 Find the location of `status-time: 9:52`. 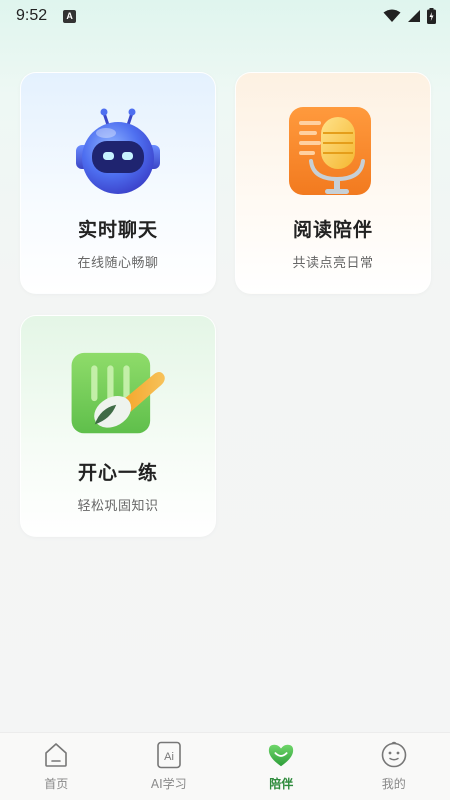

status-time: 9:52 is located at coordinates (32, 15).